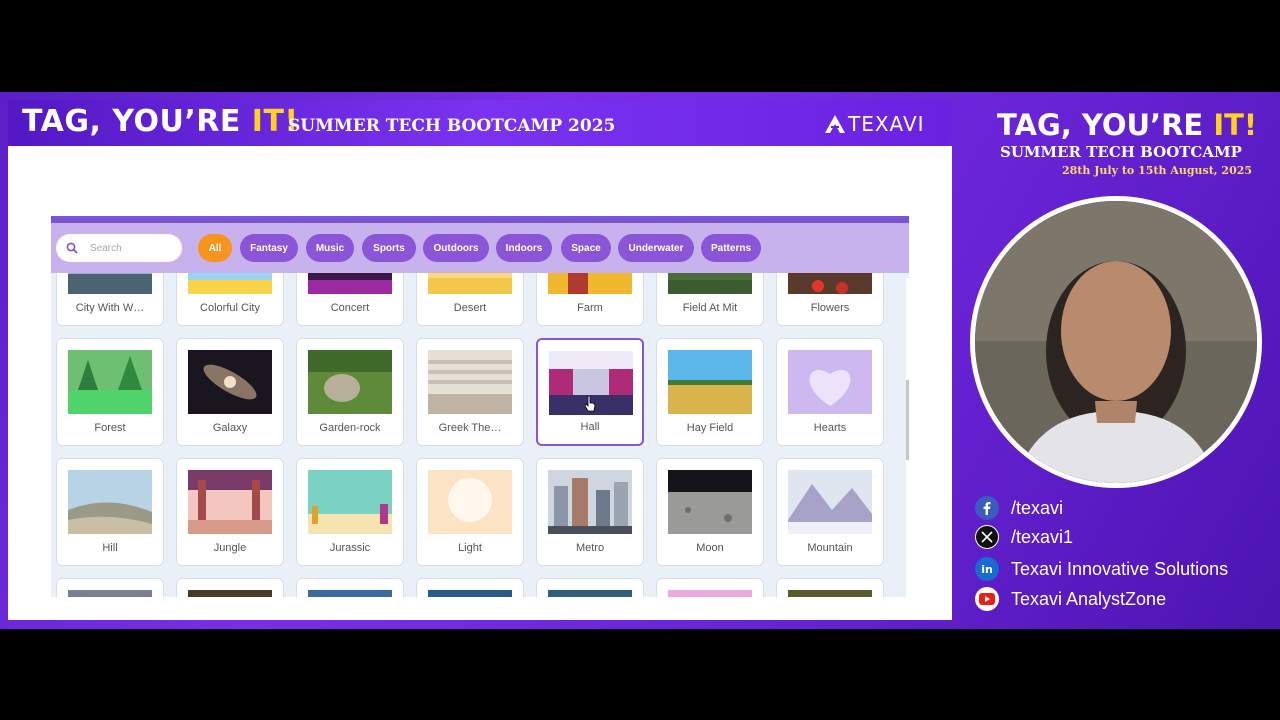  What do you see at coordinates (731, 248) in the screenshot?
I see `category-patterns: Patterns` at bounding box center [731, 248].